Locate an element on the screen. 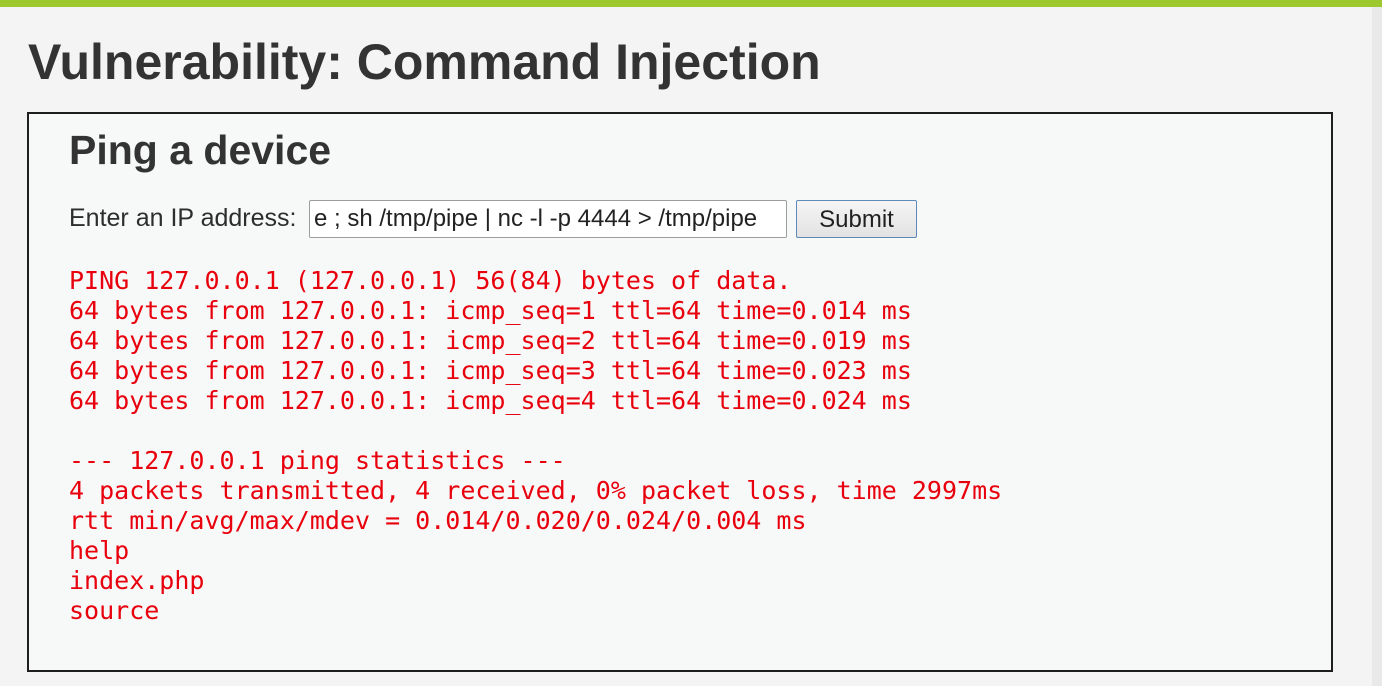 The image size is (1382, 686). section-title: Ping a device is located at coordinates (200, 150).